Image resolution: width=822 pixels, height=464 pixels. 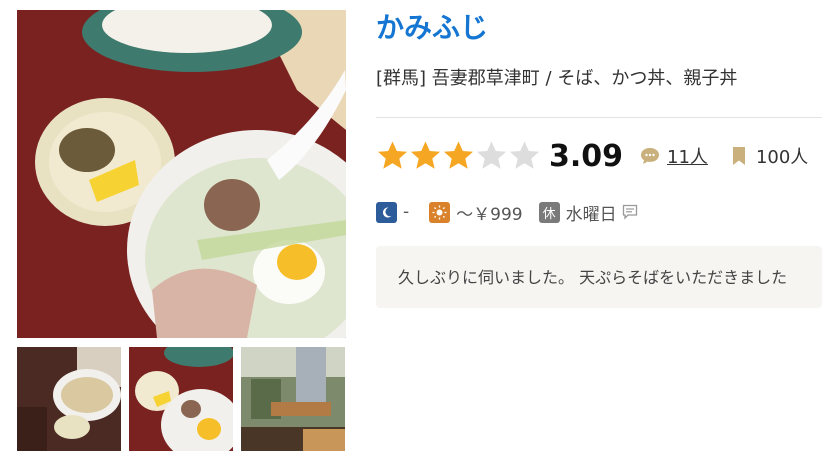 I want to click on interior-thumbnail, so click(x=293, y=399).